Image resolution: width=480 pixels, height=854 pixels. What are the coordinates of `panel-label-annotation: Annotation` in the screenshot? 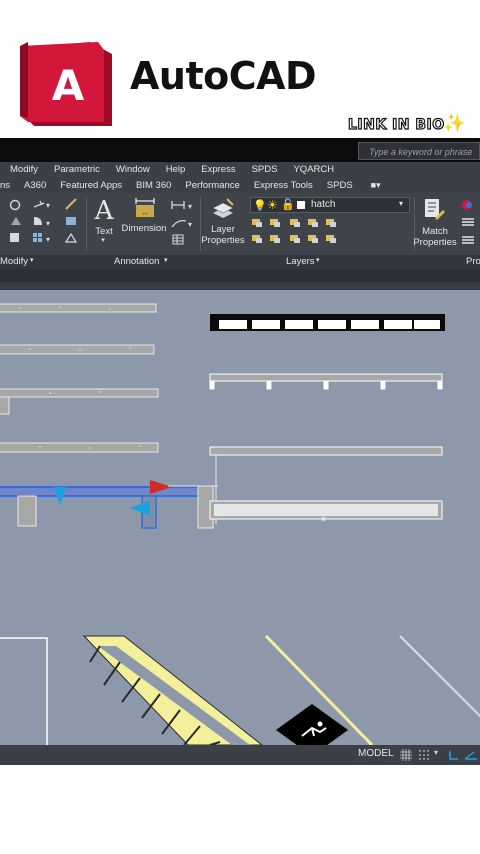 It's located at (136, 261).